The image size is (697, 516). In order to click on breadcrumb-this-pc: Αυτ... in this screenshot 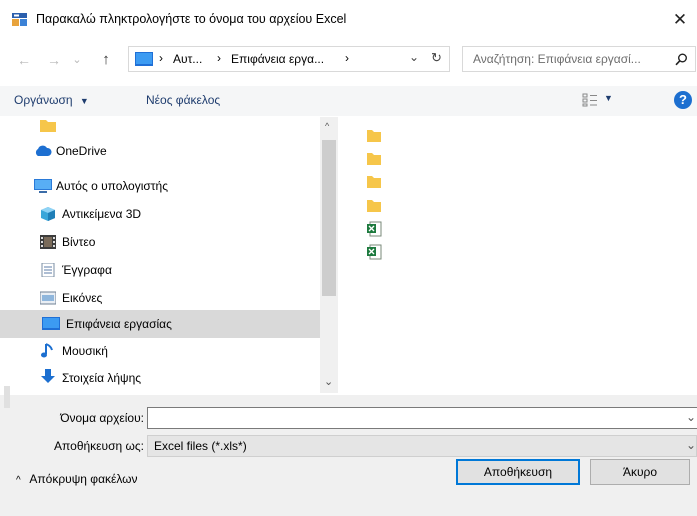, I will do `click(187, 59)`.